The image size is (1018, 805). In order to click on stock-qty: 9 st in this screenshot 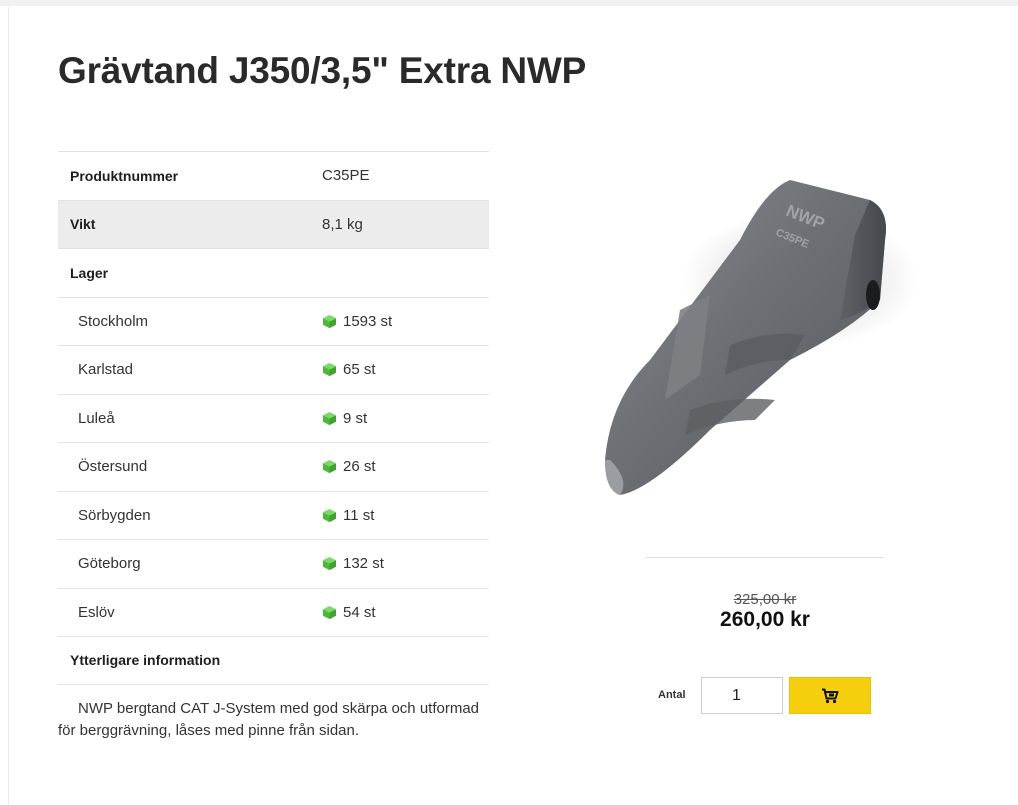, I will do `click(355, 418)`.